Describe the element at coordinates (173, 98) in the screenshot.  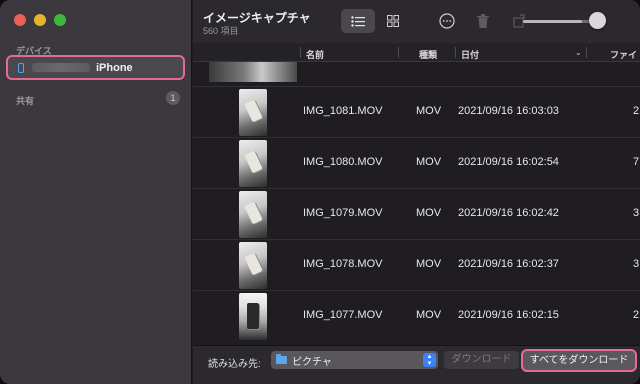
I see `shared-count-badge: 1` at that location.